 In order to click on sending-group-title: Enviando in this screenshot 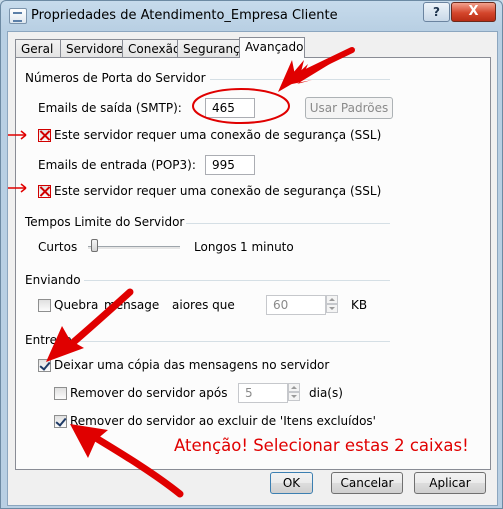, I will do `click(53, 280)`.